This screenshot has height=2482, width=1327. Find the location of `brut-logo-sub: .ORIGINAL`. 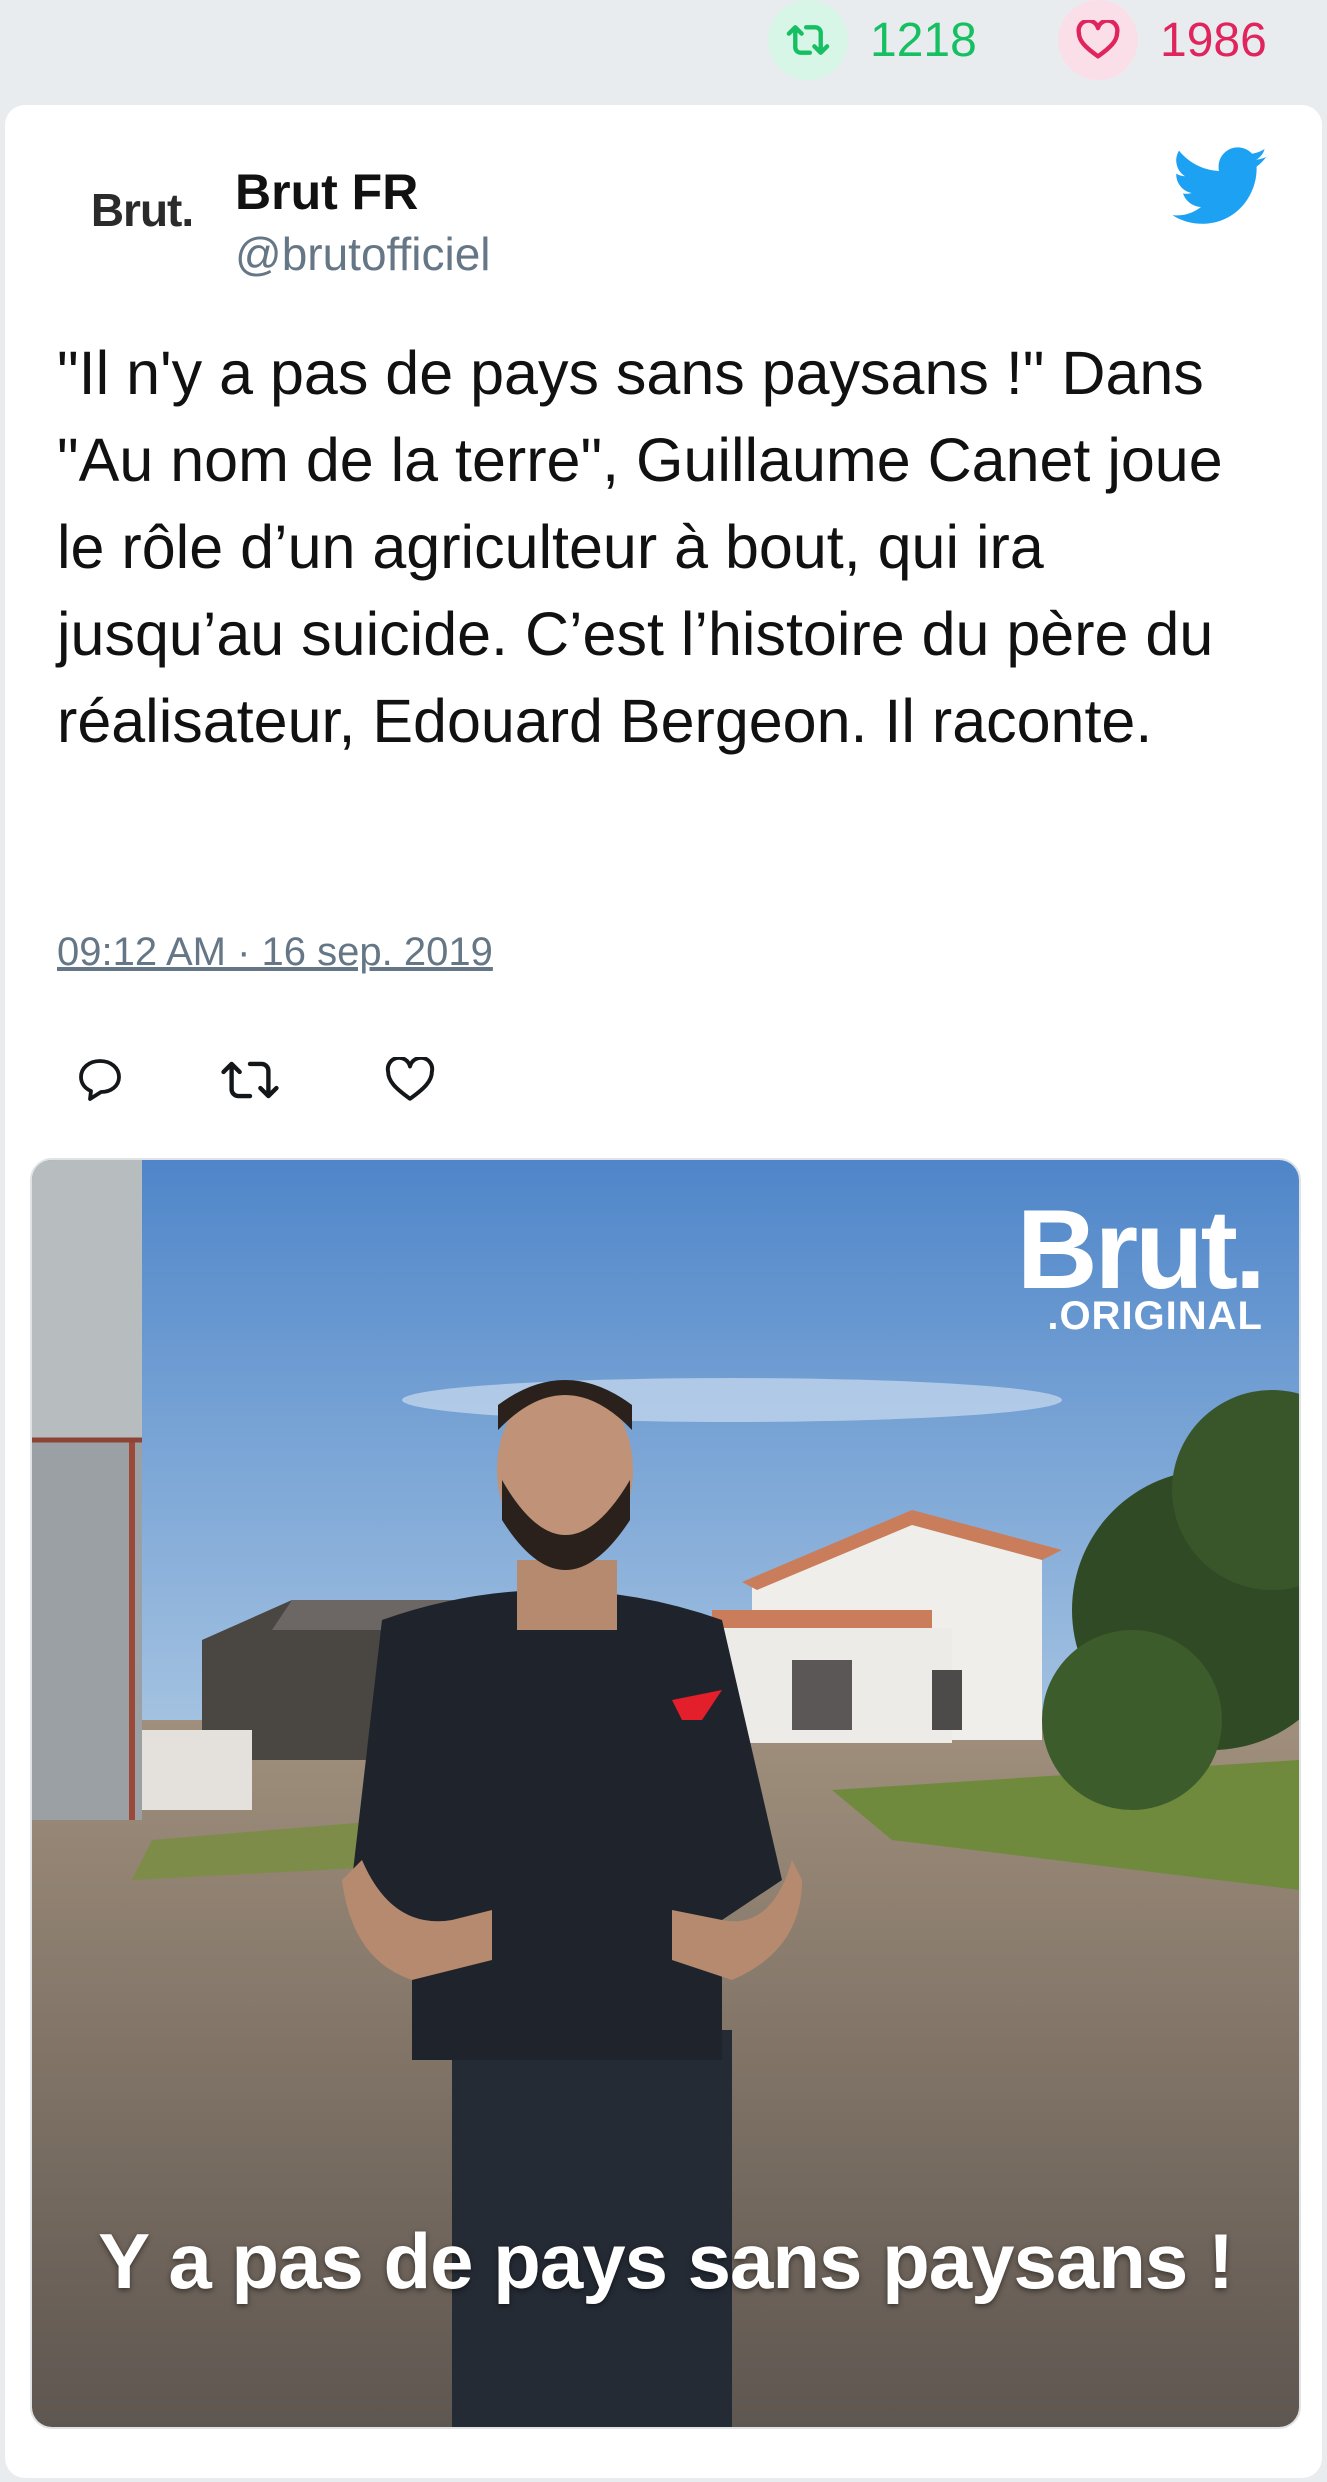

brut-logo-sub: .ORIGINAL is located at coordinates (1155, 1316).